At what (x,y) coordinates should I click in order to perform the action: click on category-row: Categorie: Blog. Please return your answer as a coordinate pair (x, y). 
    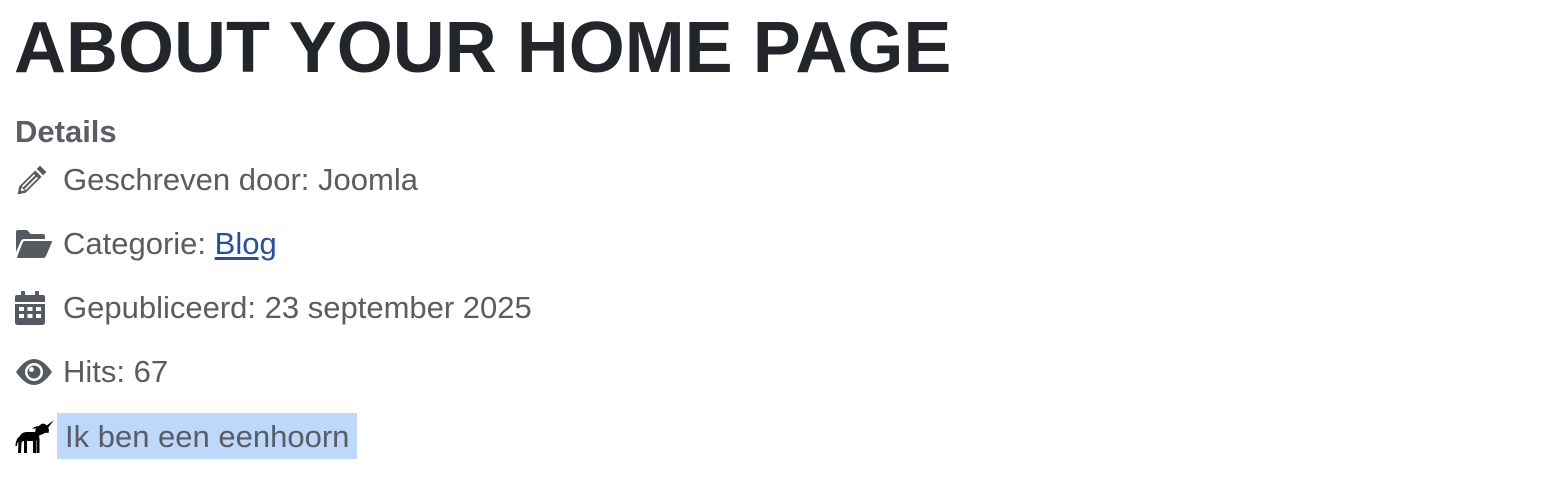
    Looking at the image, I should click on (146, 244).